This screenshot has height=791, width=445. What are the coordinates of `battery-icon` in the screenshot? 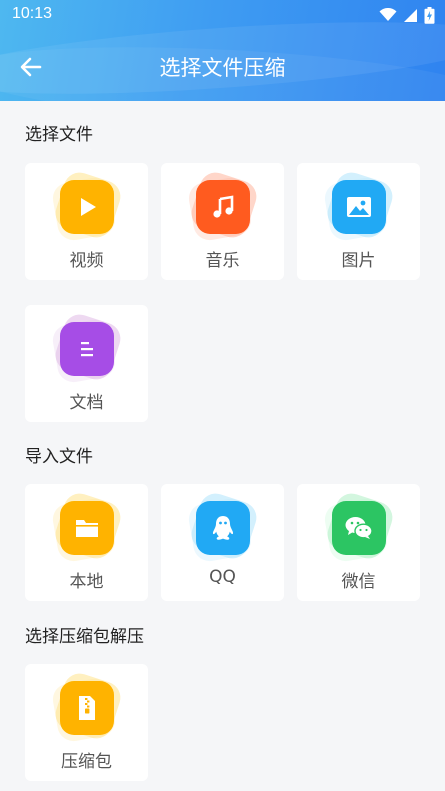 It's located at (429, 15).